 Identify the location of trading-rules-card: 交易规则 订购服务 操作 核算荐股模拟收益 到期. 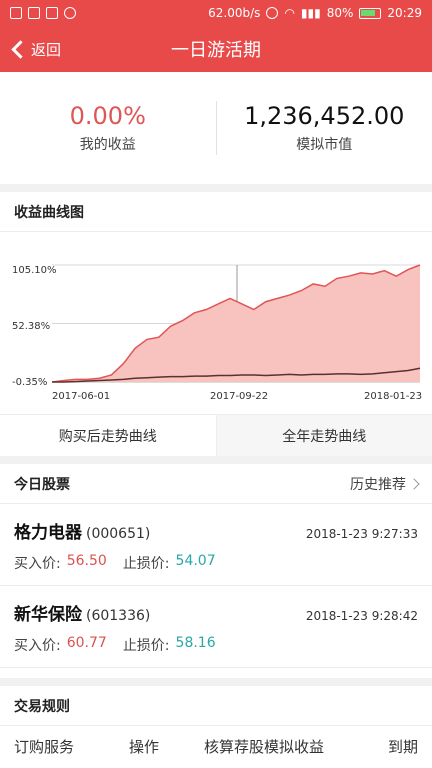
(216, 727).